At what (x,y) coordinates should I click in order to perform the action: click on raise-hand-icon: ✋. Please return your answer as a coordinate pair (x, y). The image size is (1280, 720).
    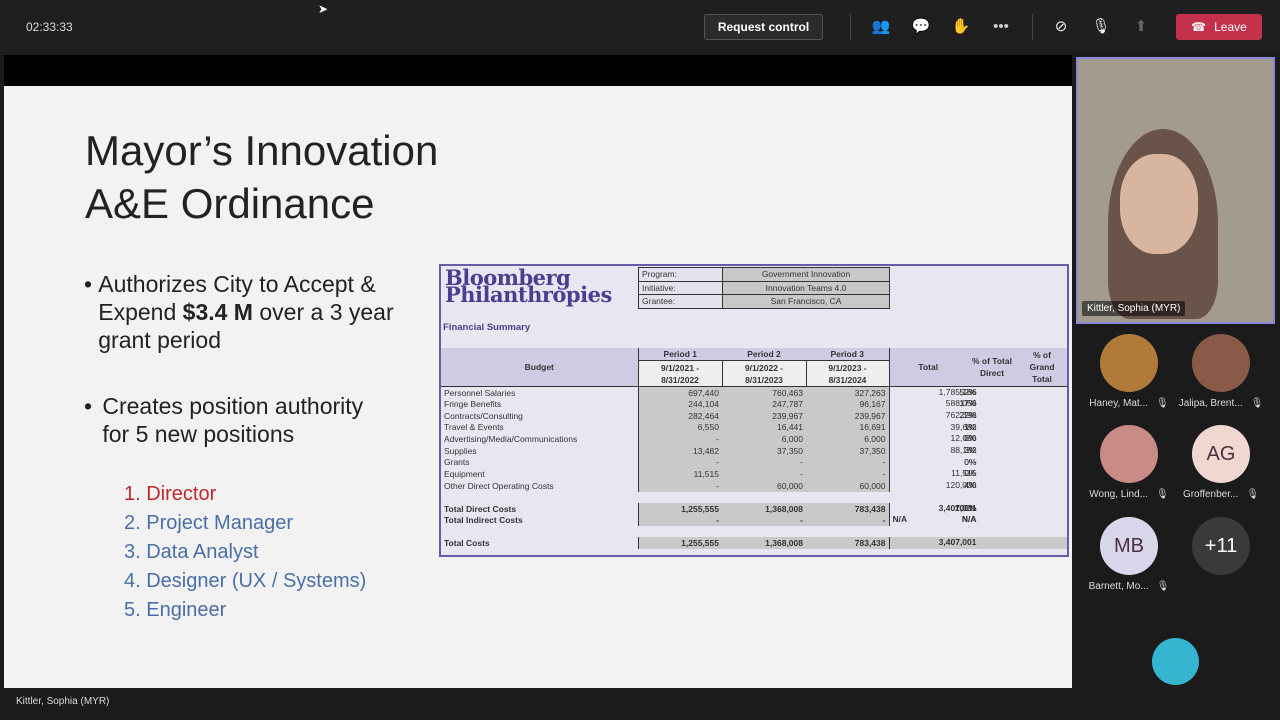
    Looking at the image, I should click on (961, 26).